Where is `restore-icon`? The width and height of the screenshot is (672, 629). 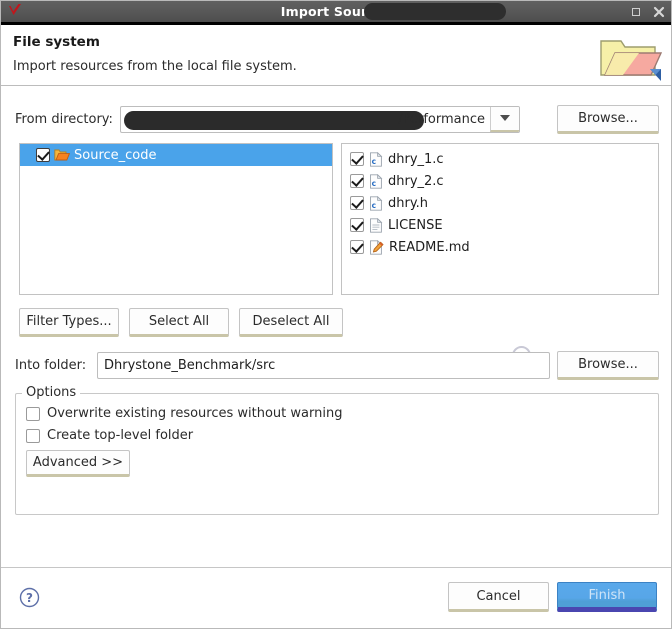 restore-icon is located at coordinates (636, 11).